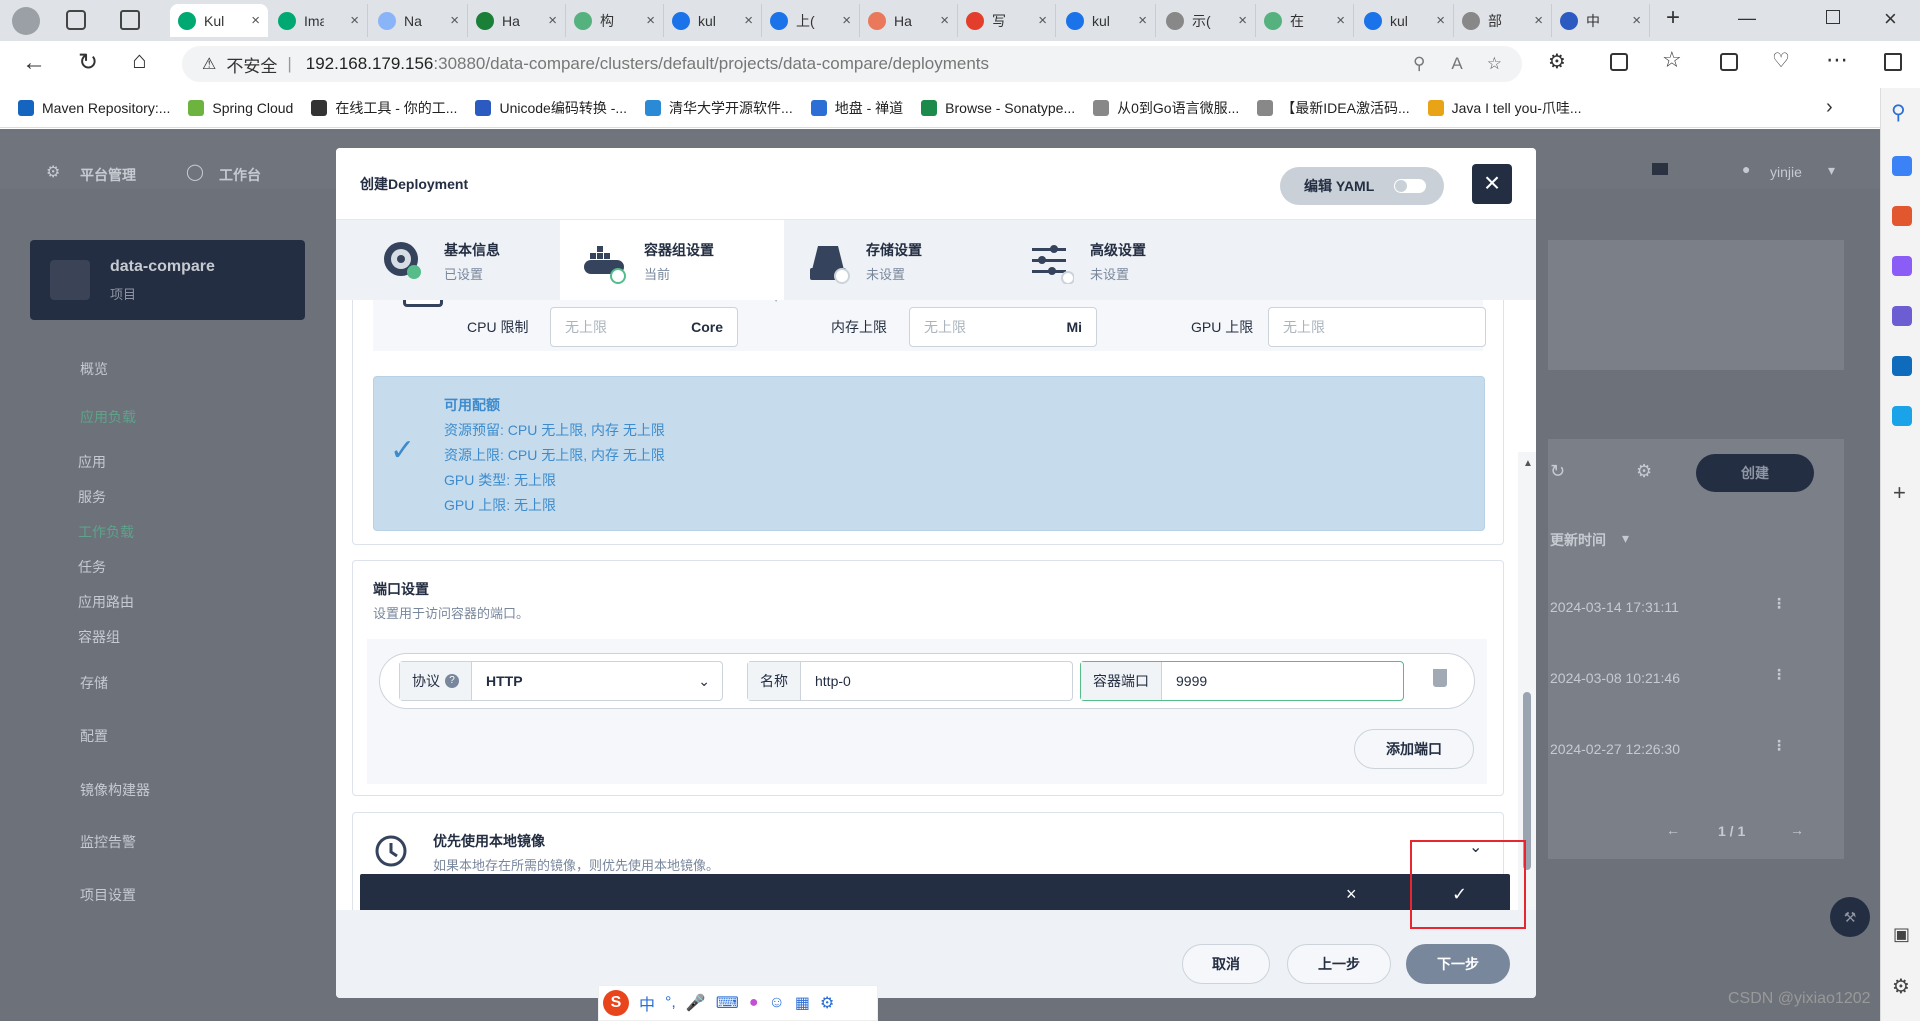 The width and height of the screenshot is (1920, 1021). I want to click on collections-icon, so click(1729, 62).